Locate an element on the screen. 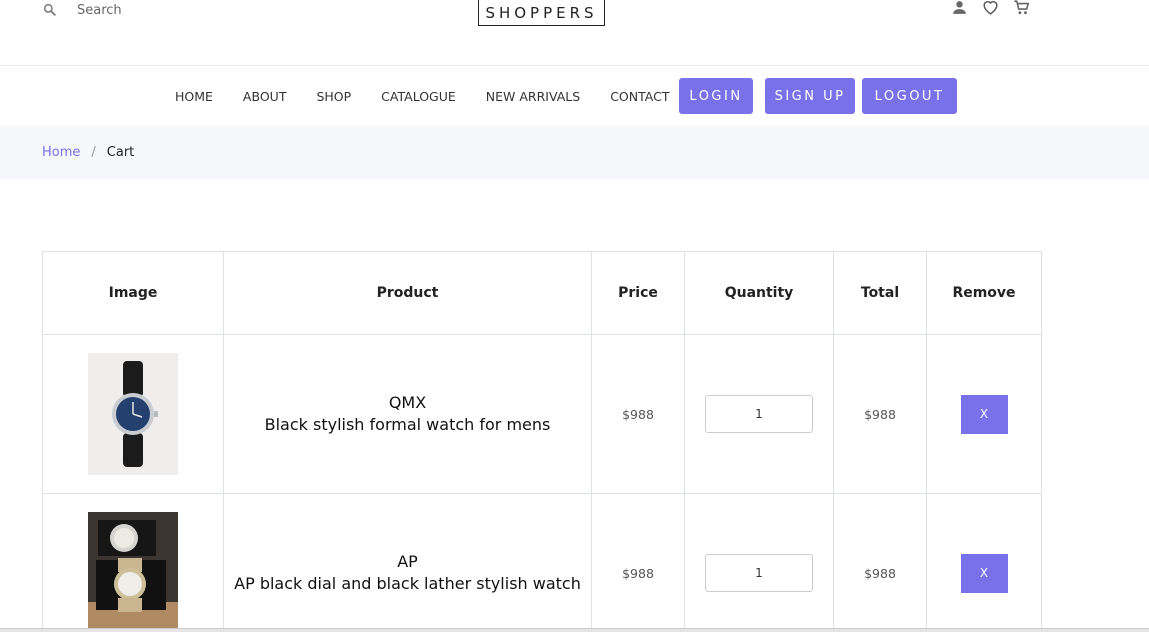 This screenshot has width=1149, height=632. cart-icon is located at coordinates (1021, 8).